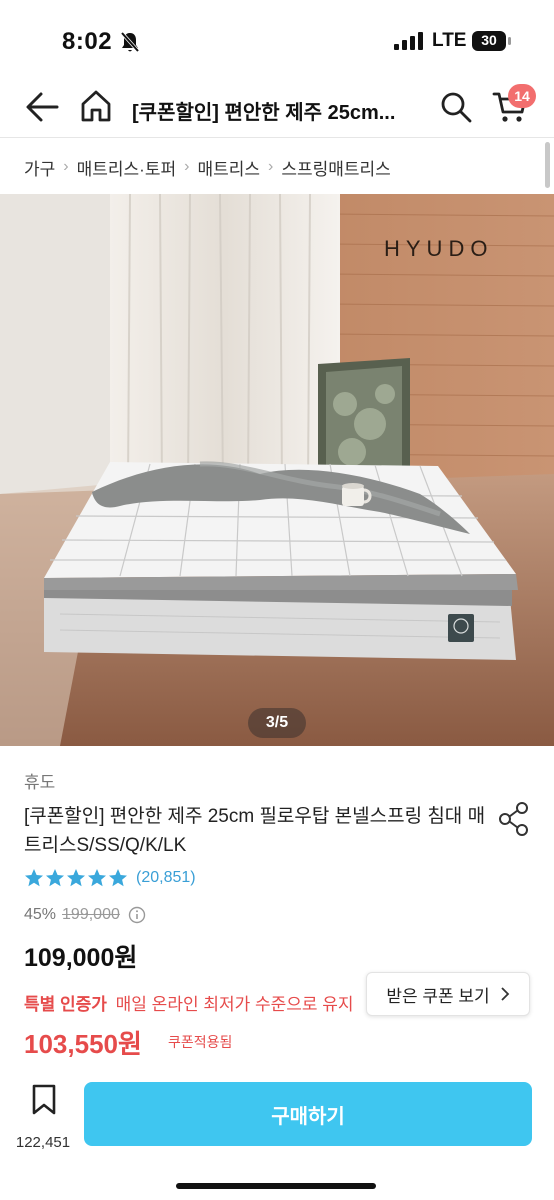  Describe the element at coordinates (276, 1186) in the screenshot. I see `home-indicator` at that location.